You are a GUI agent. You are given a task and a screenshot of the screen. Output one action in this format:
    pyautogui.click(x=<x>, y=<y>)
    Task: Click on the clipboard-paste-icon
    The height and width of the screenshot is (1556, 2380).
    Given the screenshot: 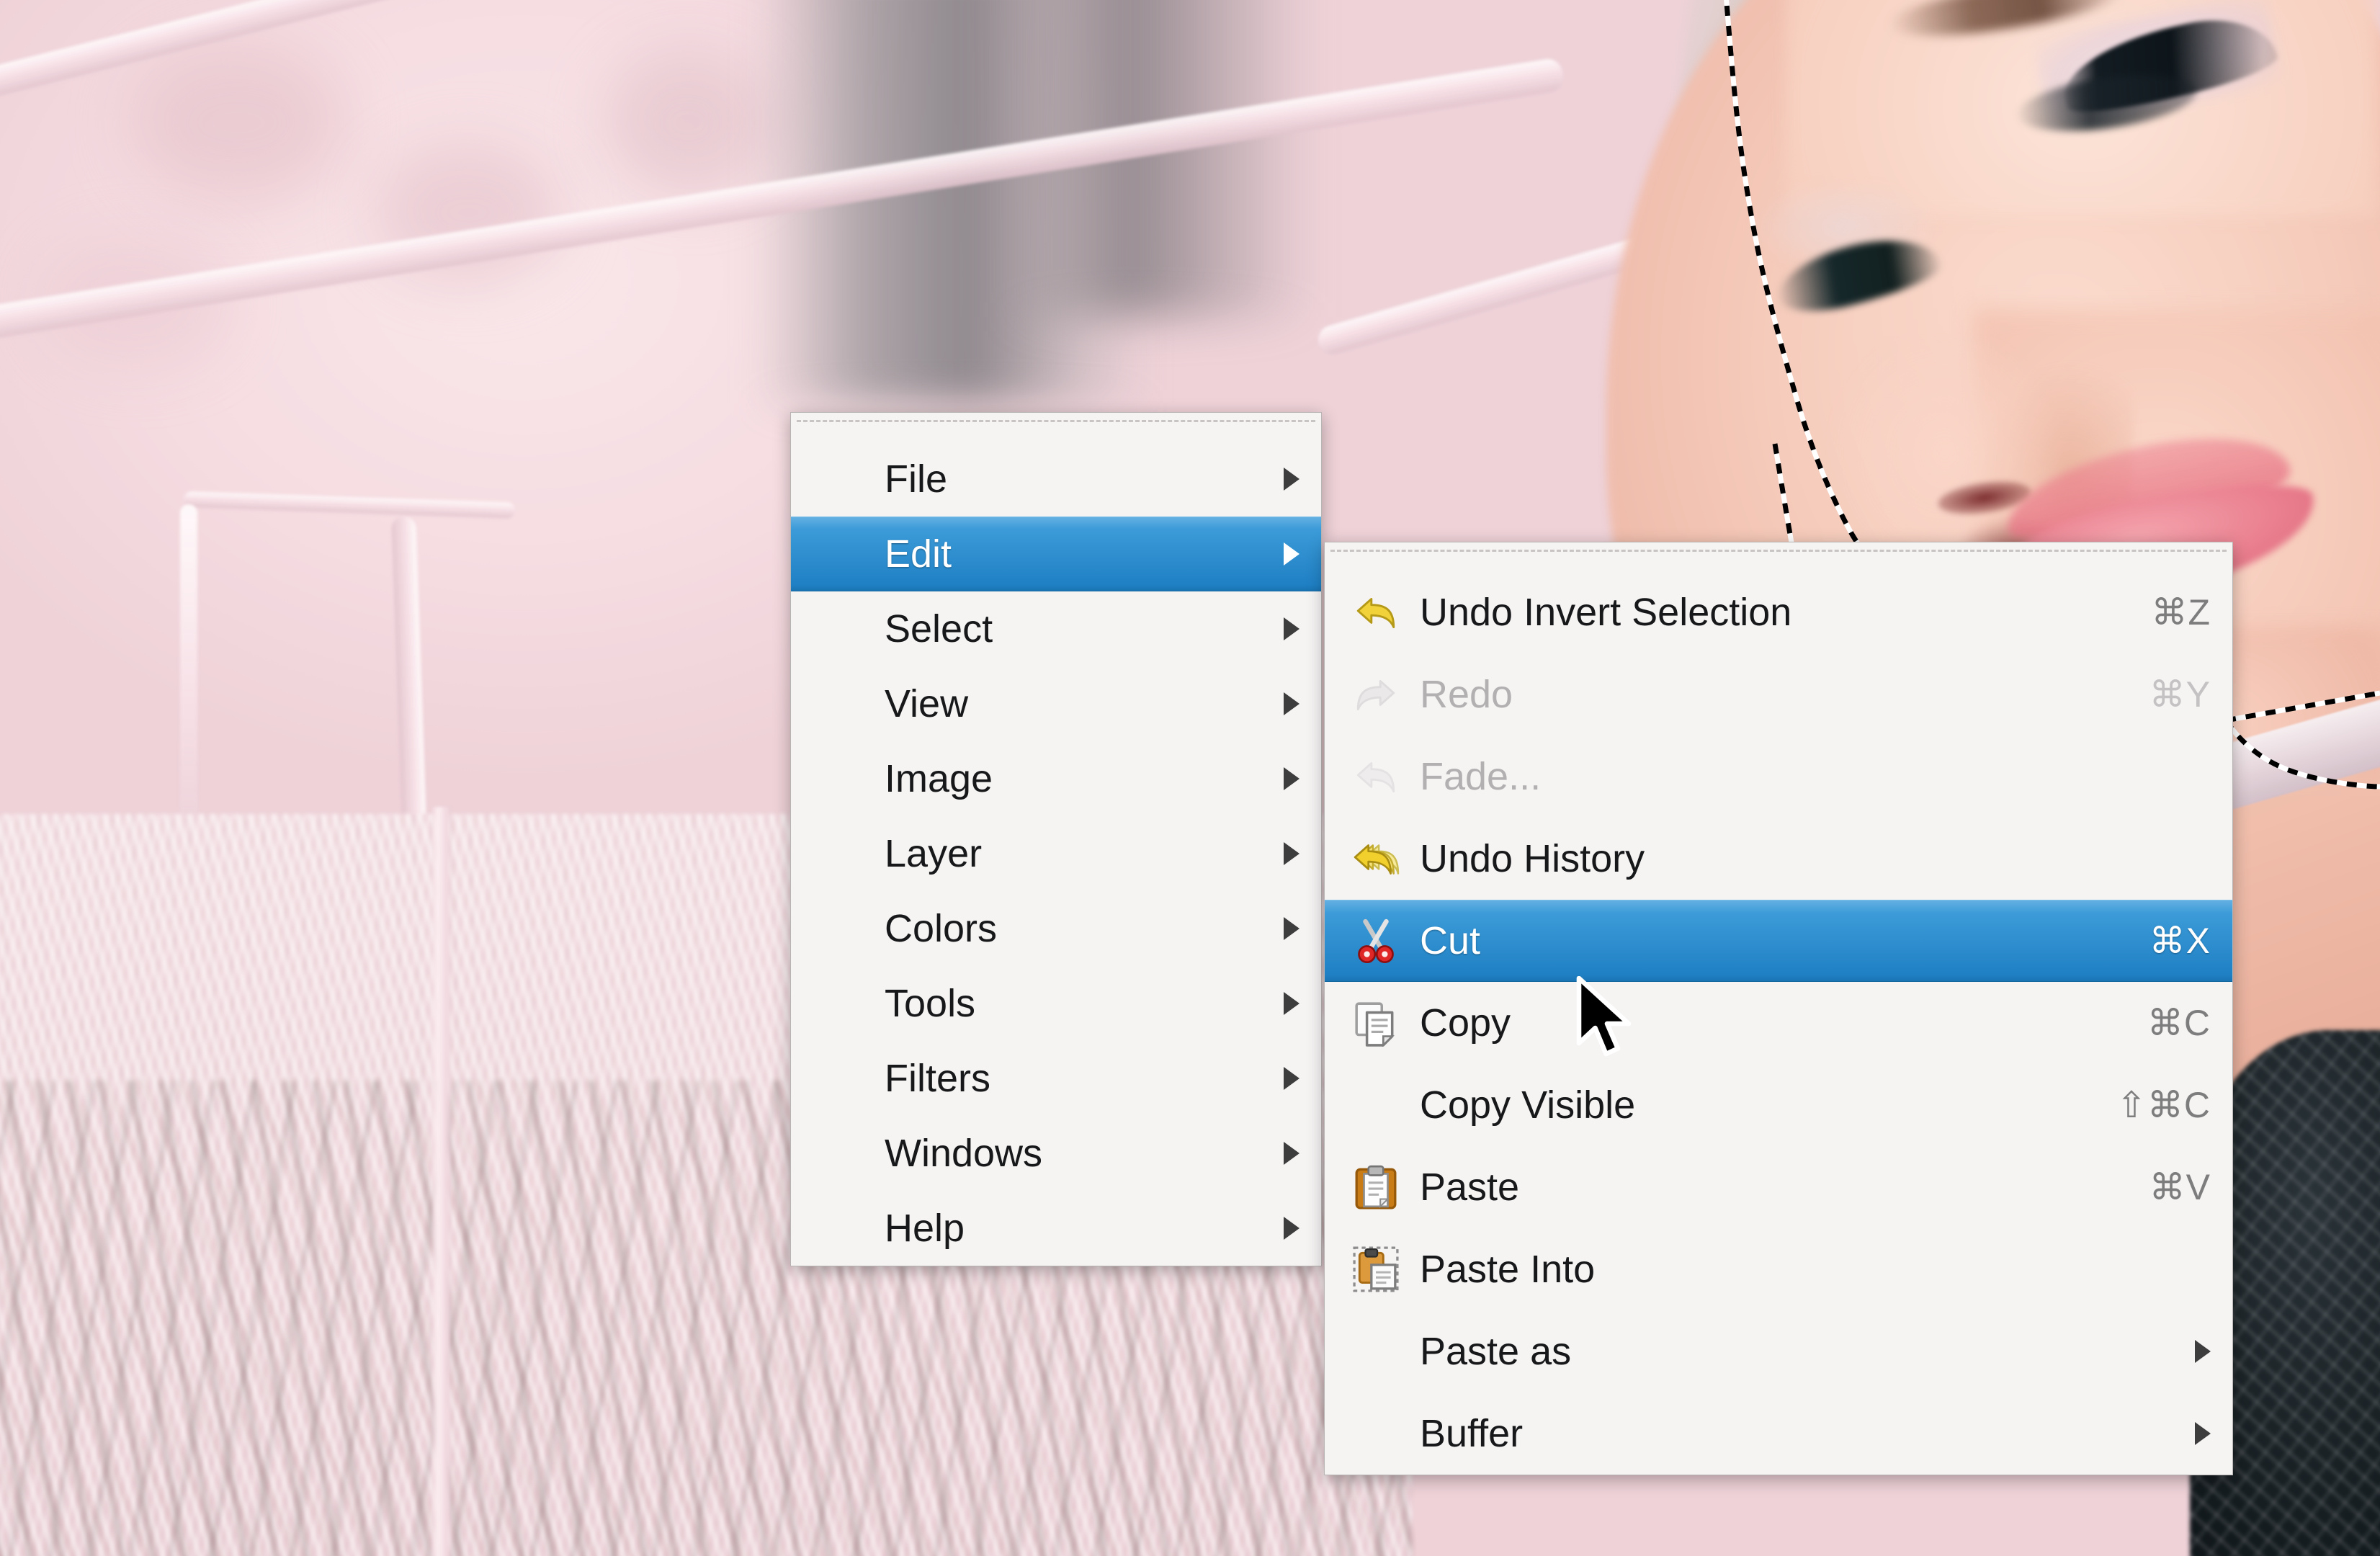 What is the action you would take?
    pyautogui.click(x=1376, y=1187)
    